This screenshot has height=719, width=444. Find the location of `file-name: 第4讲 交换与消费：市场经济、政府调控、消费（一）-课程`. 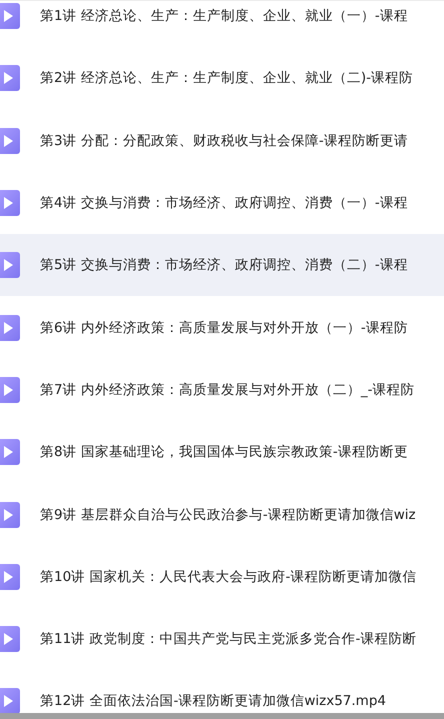

file-name: 第4讲 交换与消费：市场经济、政府调控、消费（一）-课程 is located at coordinates (224, 203).